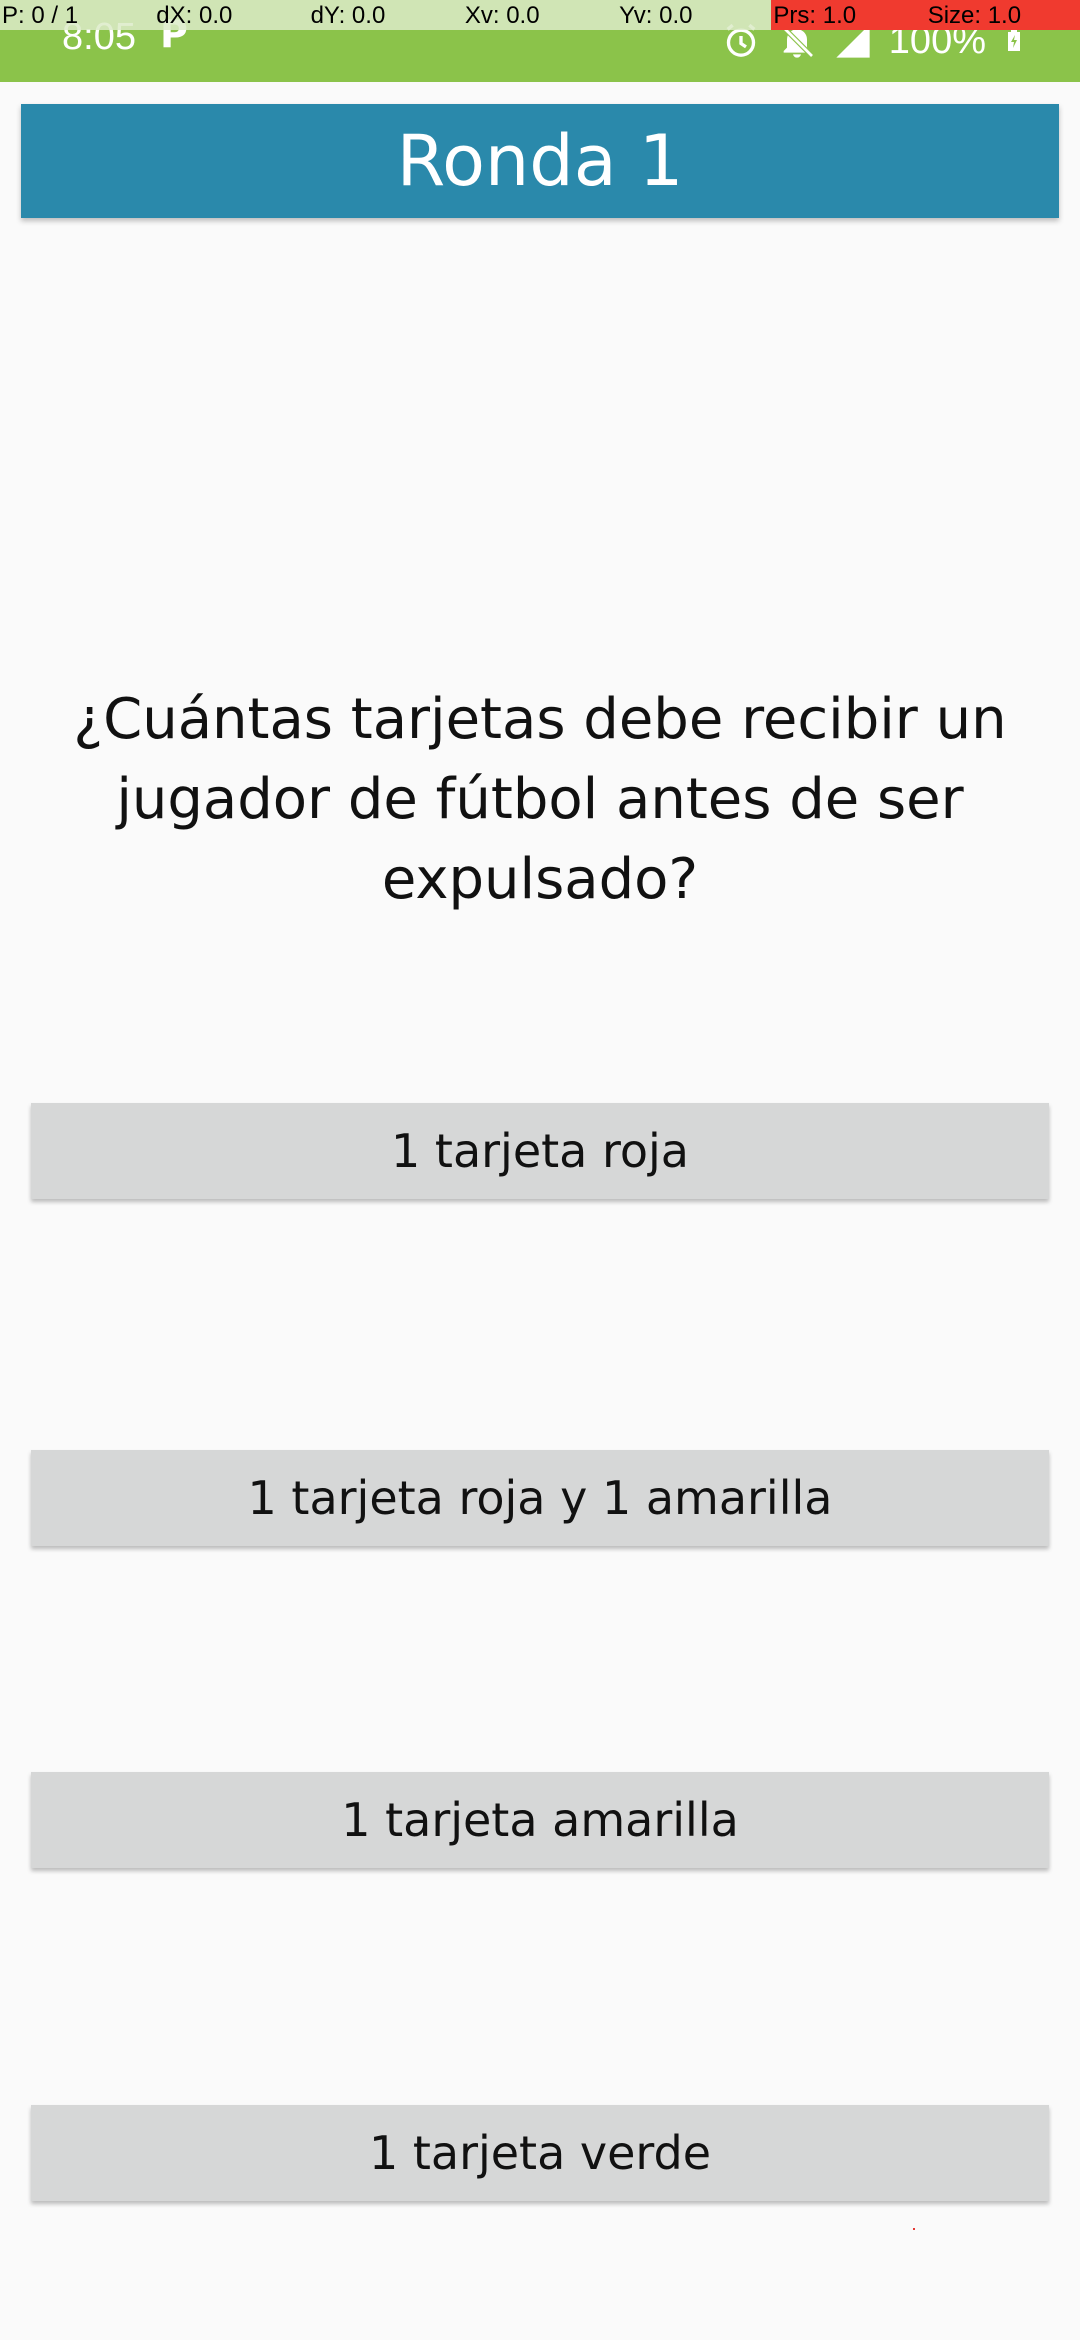 This screenshot has height=2340, width=1080. I want to click on answer-button-3: 1 tarjeta amarilla, so click(540, 1820).